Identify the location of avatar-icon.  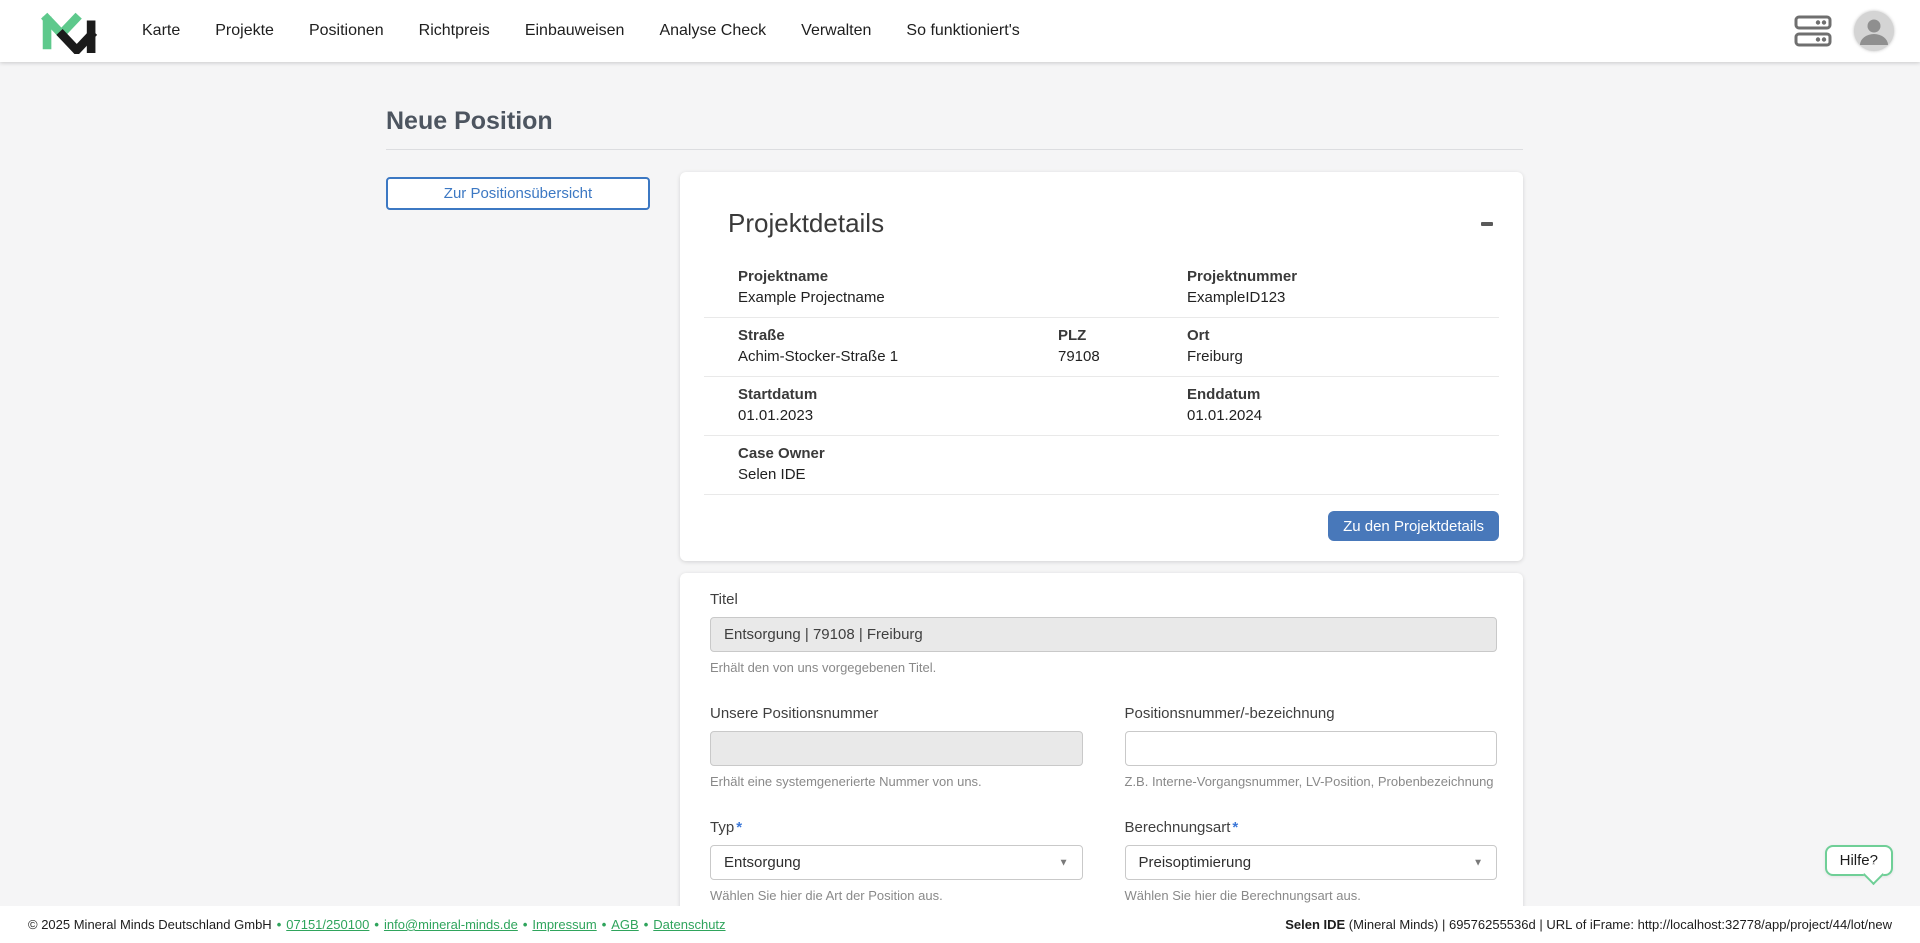
(1874, 31).